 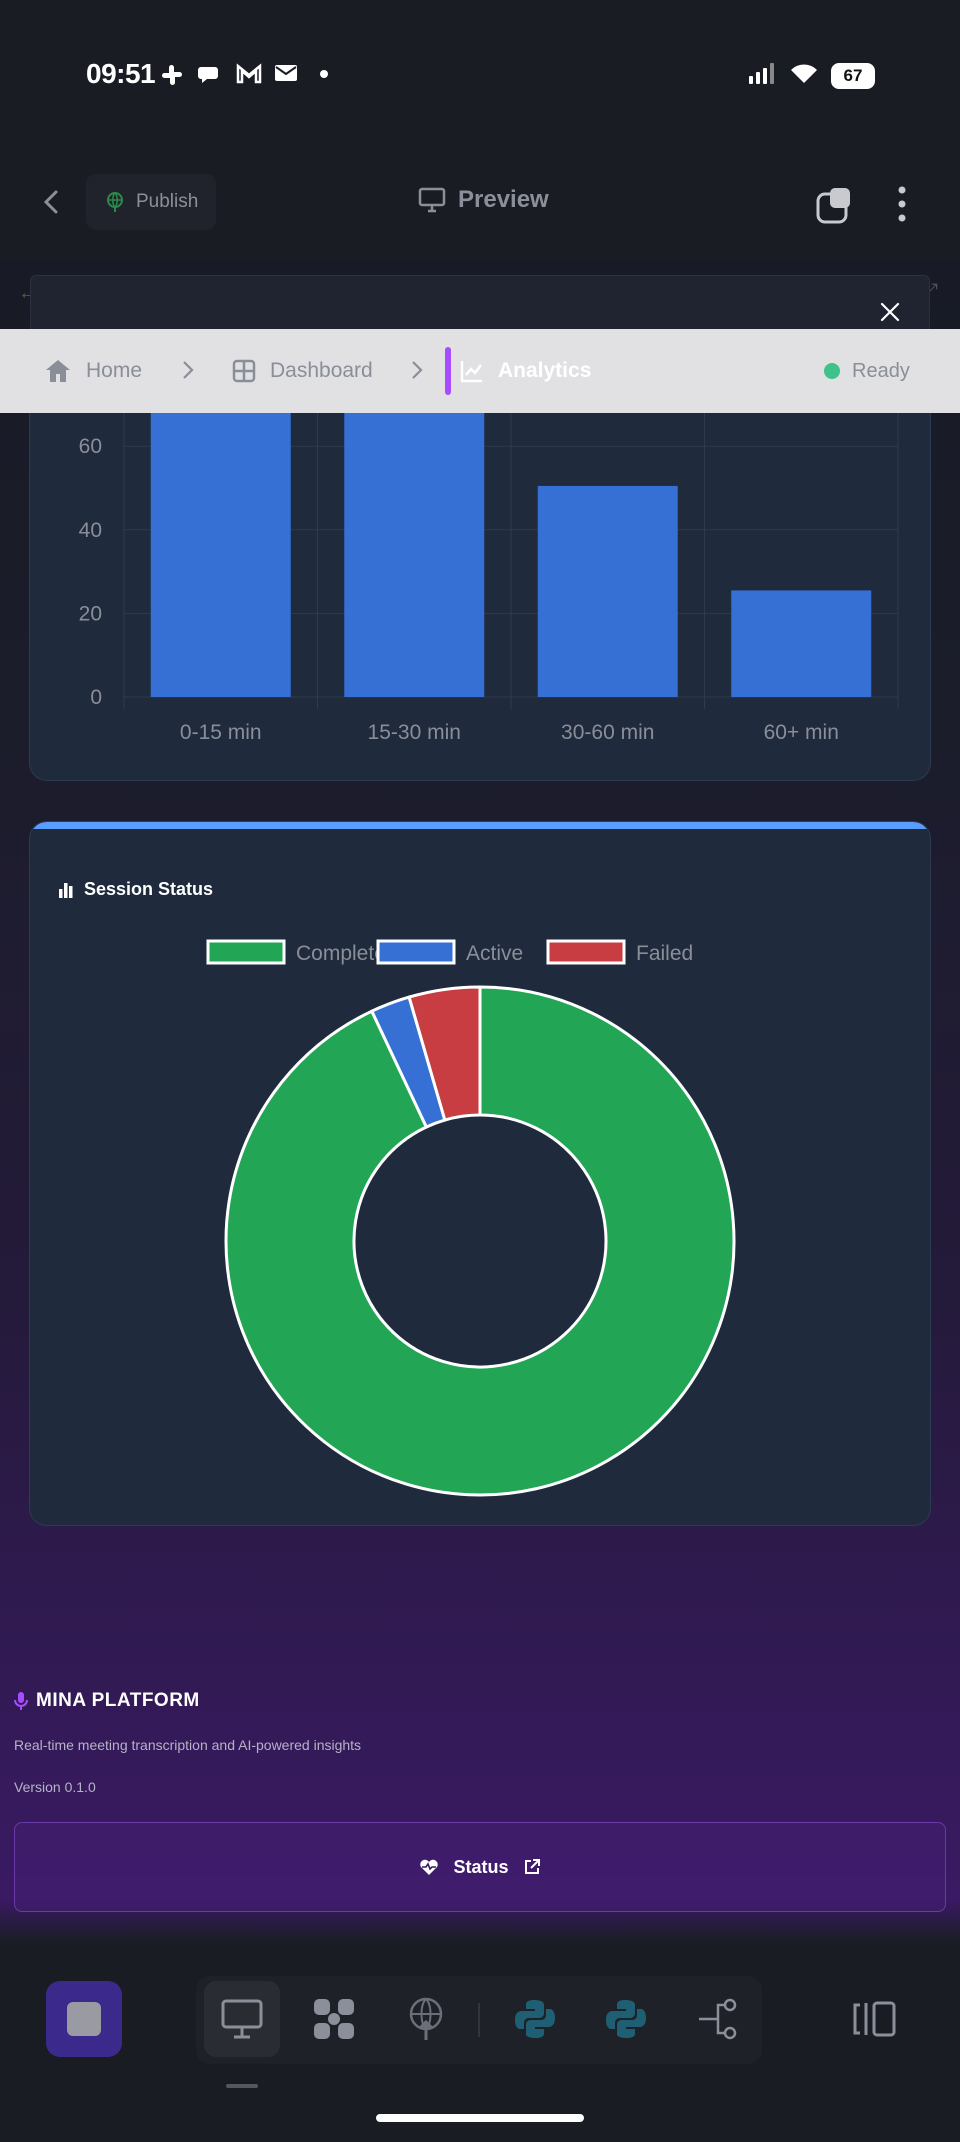 I want to click on dock-plugins-button, so click(x=334, y=2019).